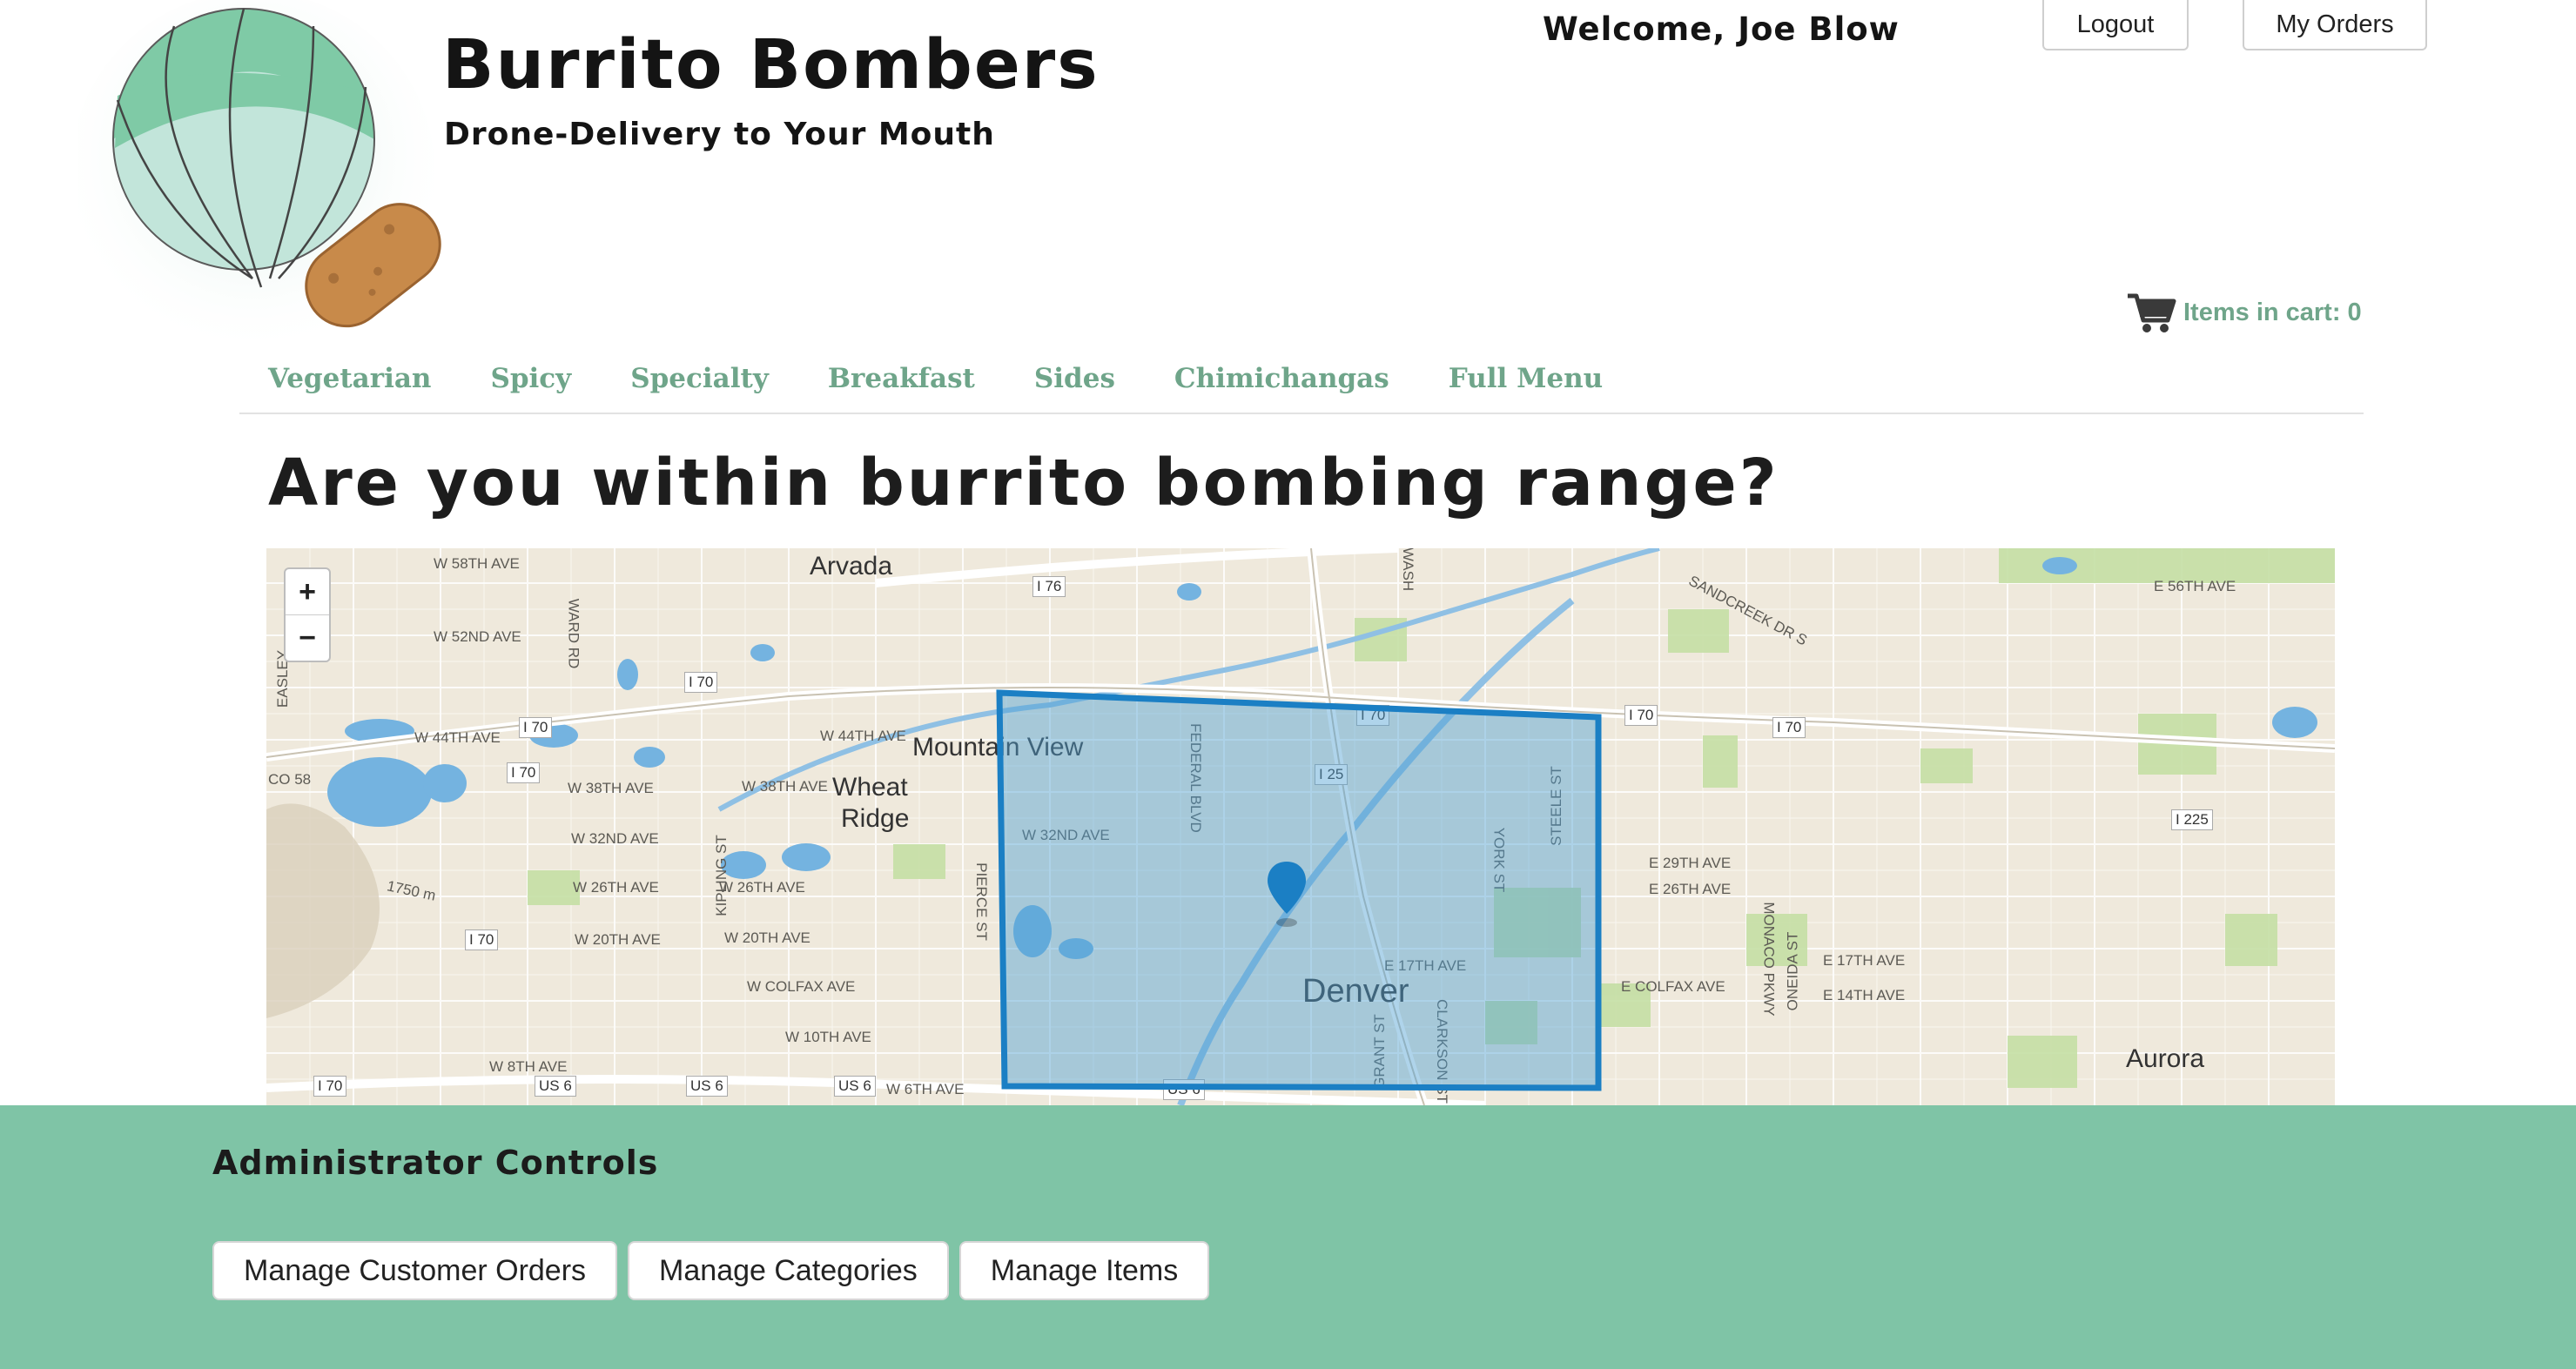  I want to click on street-label: E 14TH AVE, so click(1864, 995).